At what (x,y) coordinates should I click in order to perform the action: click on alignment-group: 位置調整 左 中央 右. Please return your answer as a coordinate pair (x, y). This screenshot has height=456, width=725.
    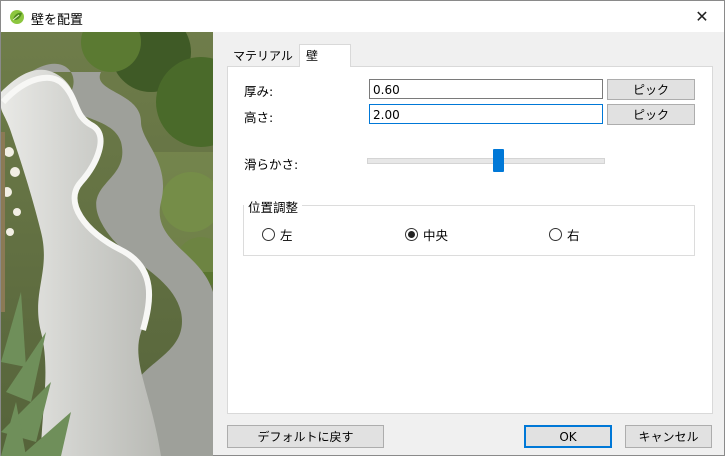
    Looking at the image, I should click on (469, 226).